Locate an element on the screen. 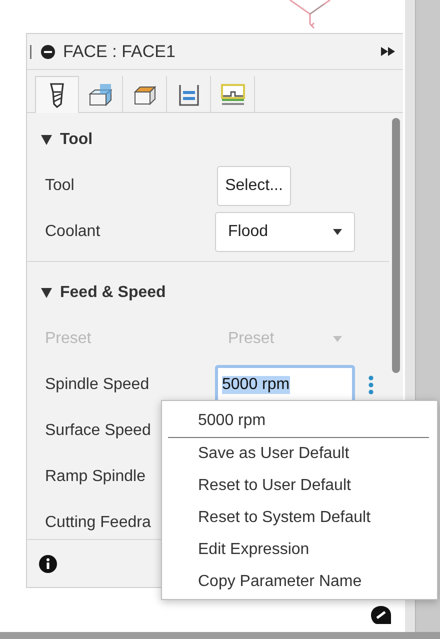 This screenshot has height=639, width=440. logo-icon is located at coordinates (381, 615).